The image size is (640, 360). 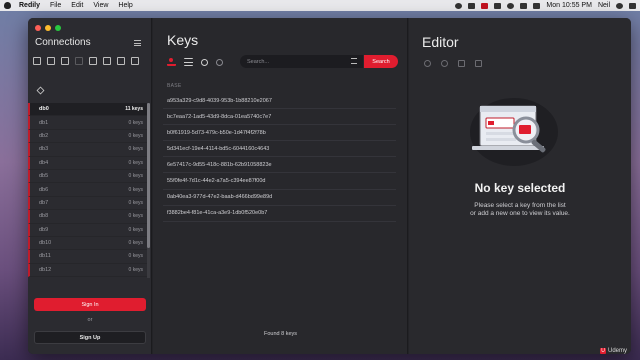 What do you see at coordinates (87, 123) in the screenshot?
I see `database-row-db1: db1 0 keys` at bounding box center [87, 123].